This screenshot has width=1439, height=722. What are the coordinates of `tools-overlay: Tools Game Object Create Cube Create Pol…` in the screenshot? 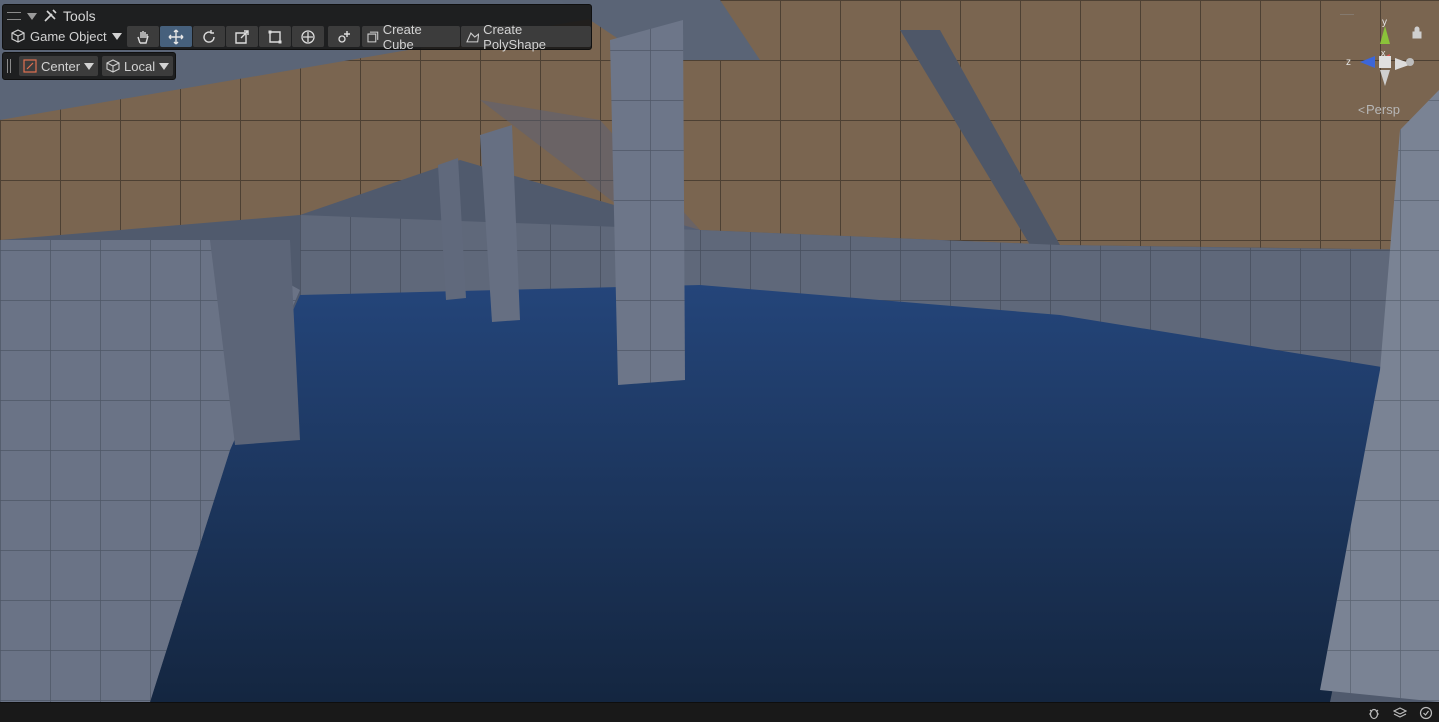 It's located at (297, 28).